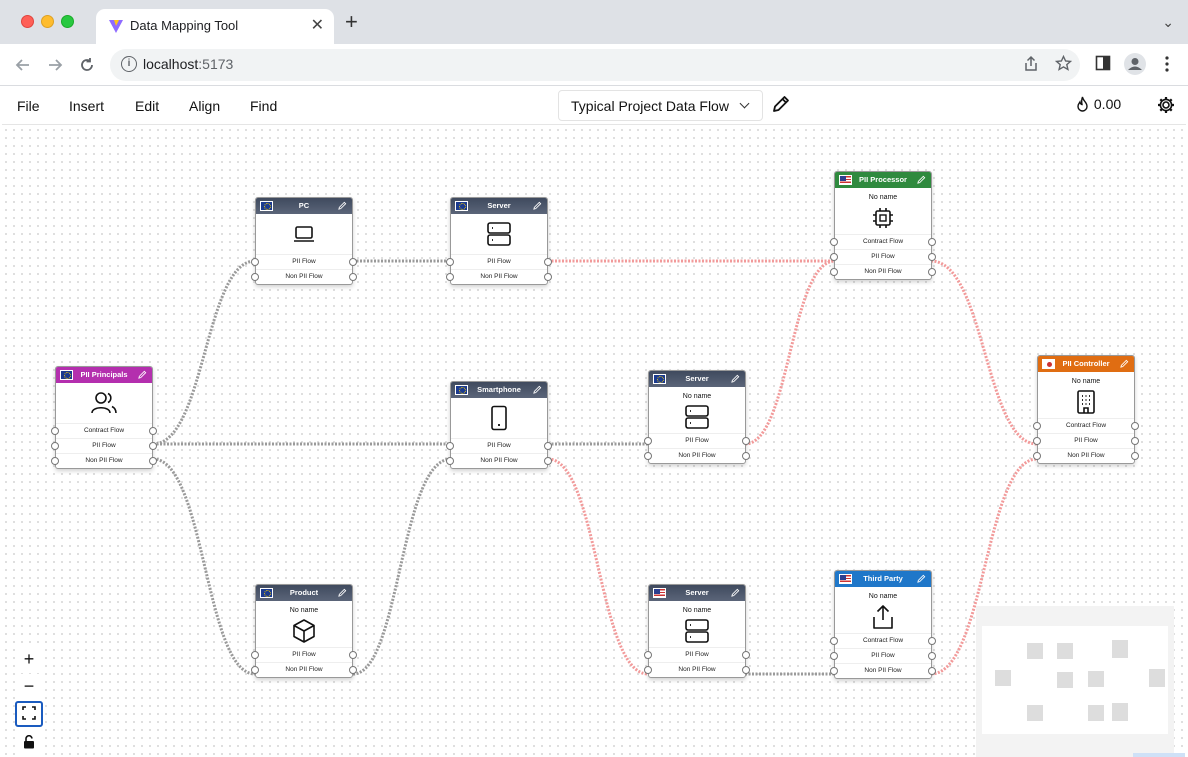 The width and height of the screenshot is (1188, 757). What do you see at coordinates (1159, 755) in the screenshot?
I see `canvas-scroll-indicator` at bounding box center [1159, 755].